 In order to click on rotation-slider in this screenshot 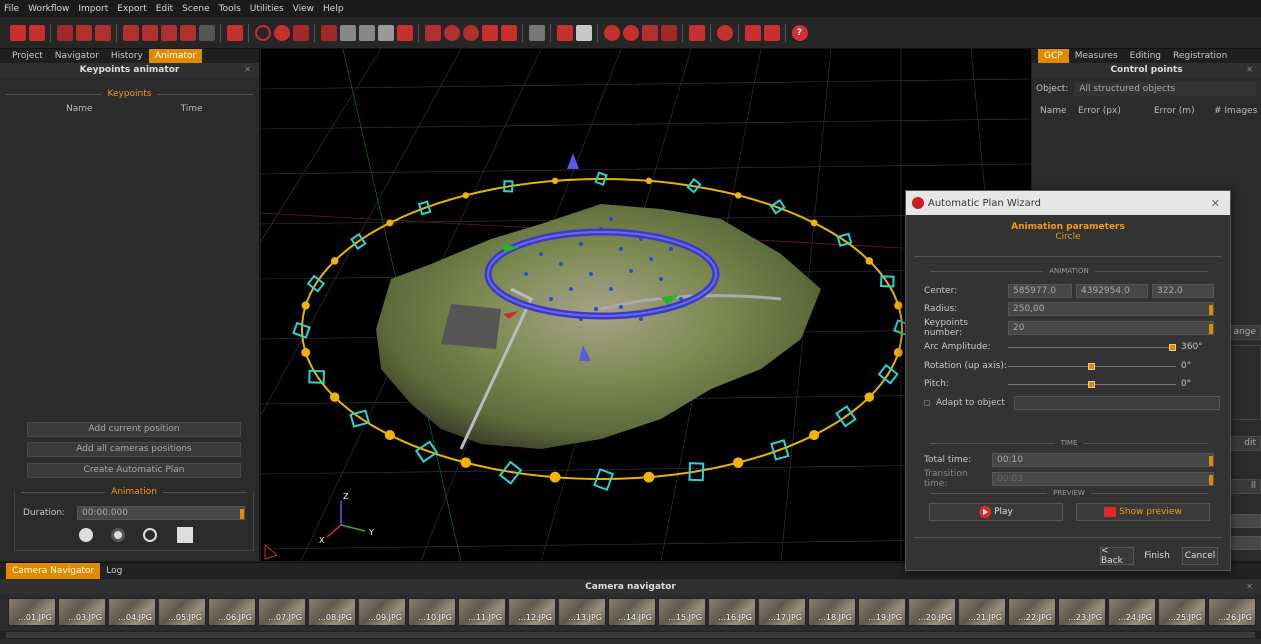, I will do `click(1092, 366)`.